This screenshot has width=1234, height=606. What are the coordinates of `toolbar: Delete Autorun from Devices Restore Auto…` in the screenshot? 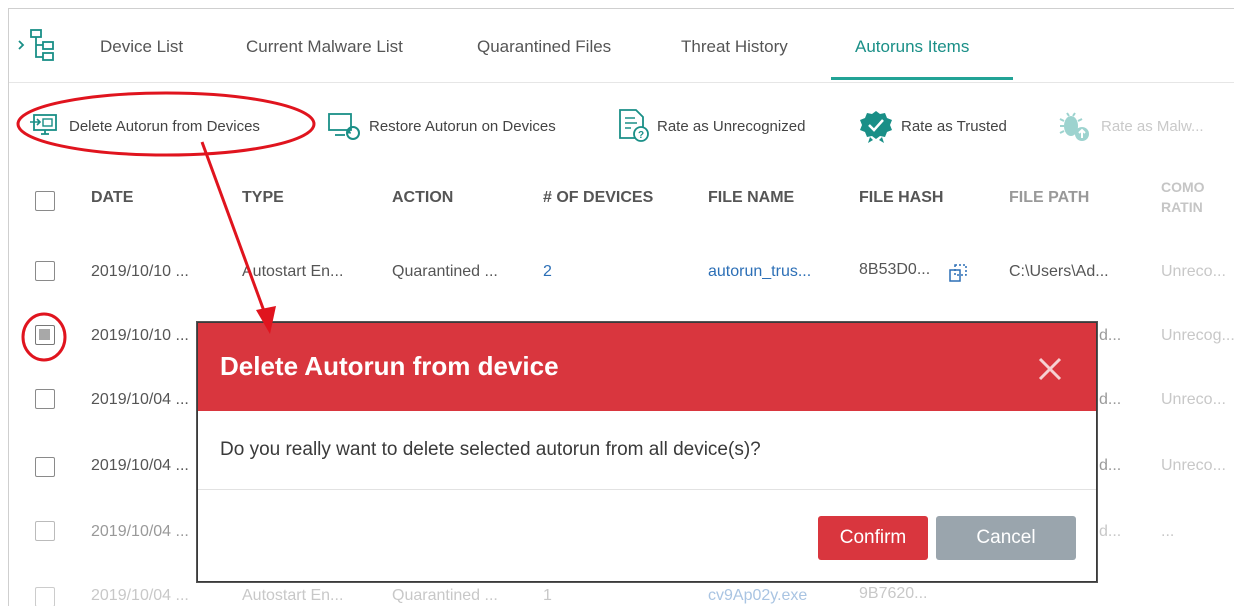 It's located at (621, 127).